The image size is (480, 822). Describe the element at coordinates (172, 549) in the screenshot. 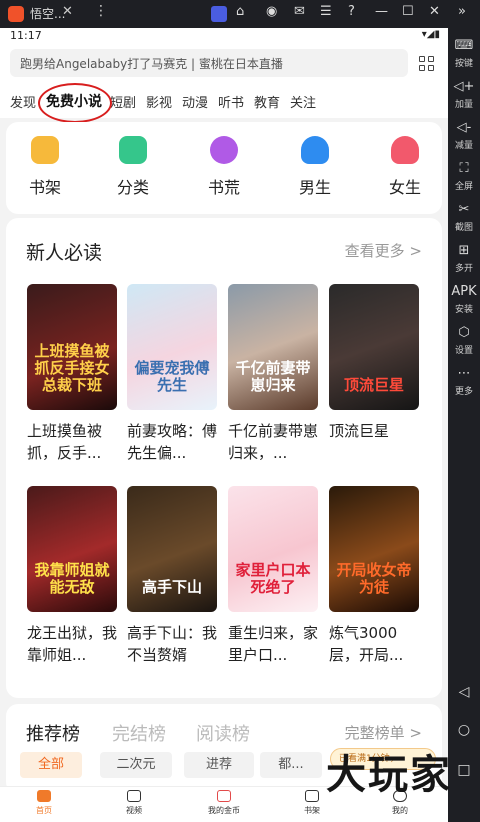

I see `book-cover: 高手下山` at that location.